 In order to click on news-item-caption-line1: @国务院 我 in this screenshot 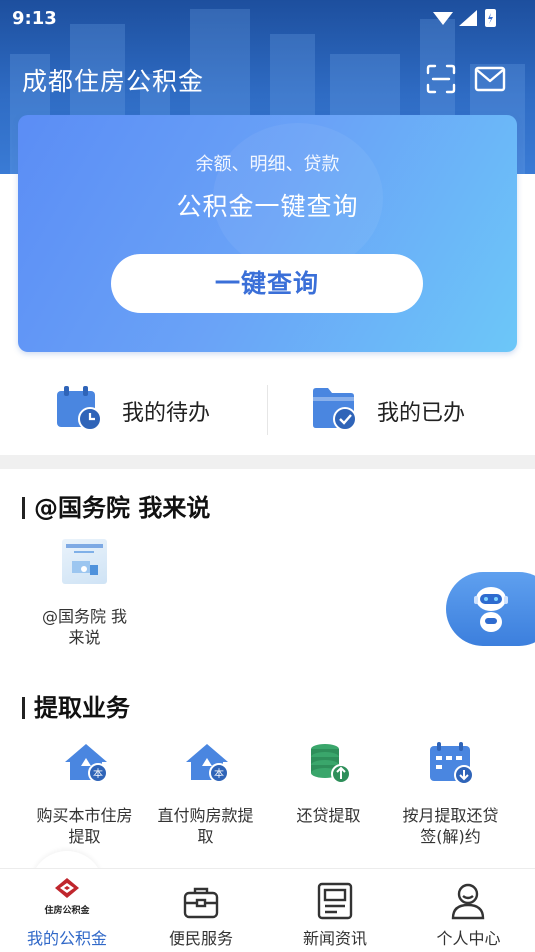, I will do `click(84, 616)`.